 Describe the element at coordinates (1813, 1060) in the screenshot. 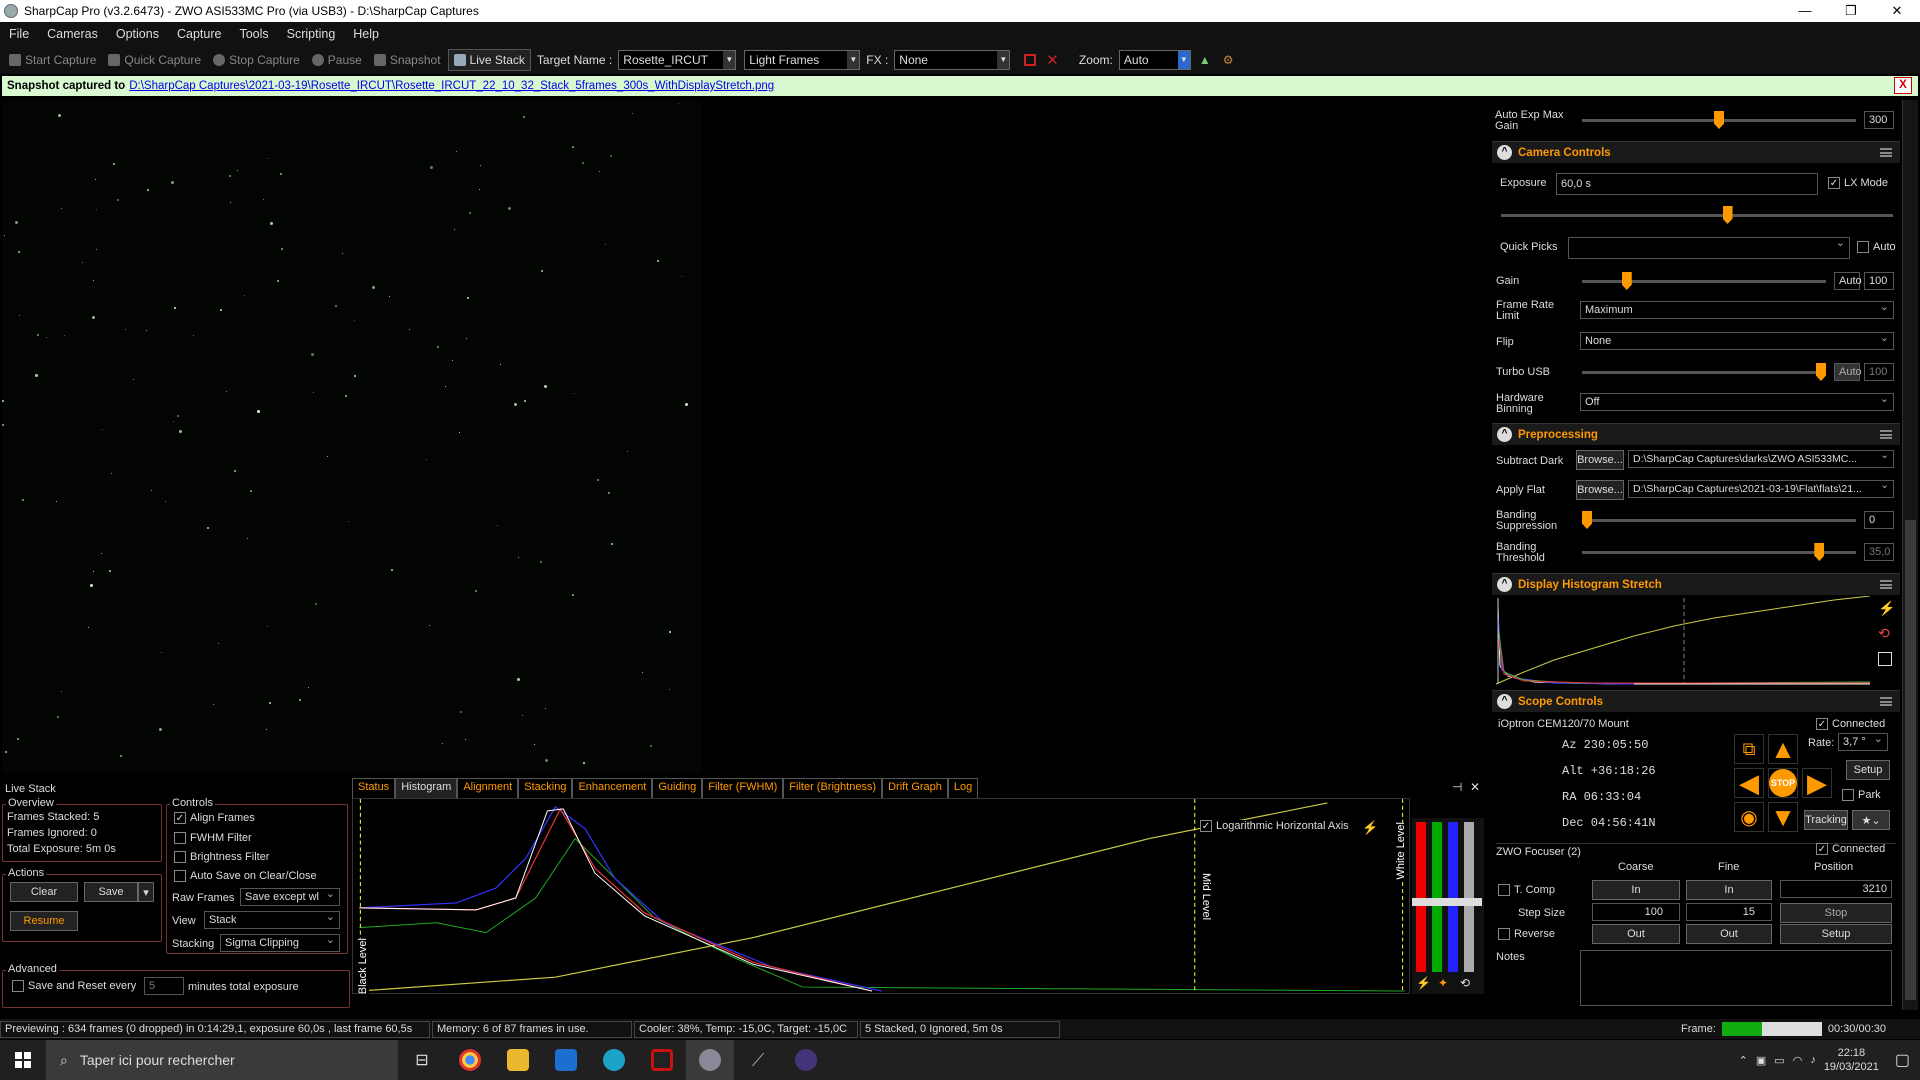

I see `volume-icon: ♪` at that location.